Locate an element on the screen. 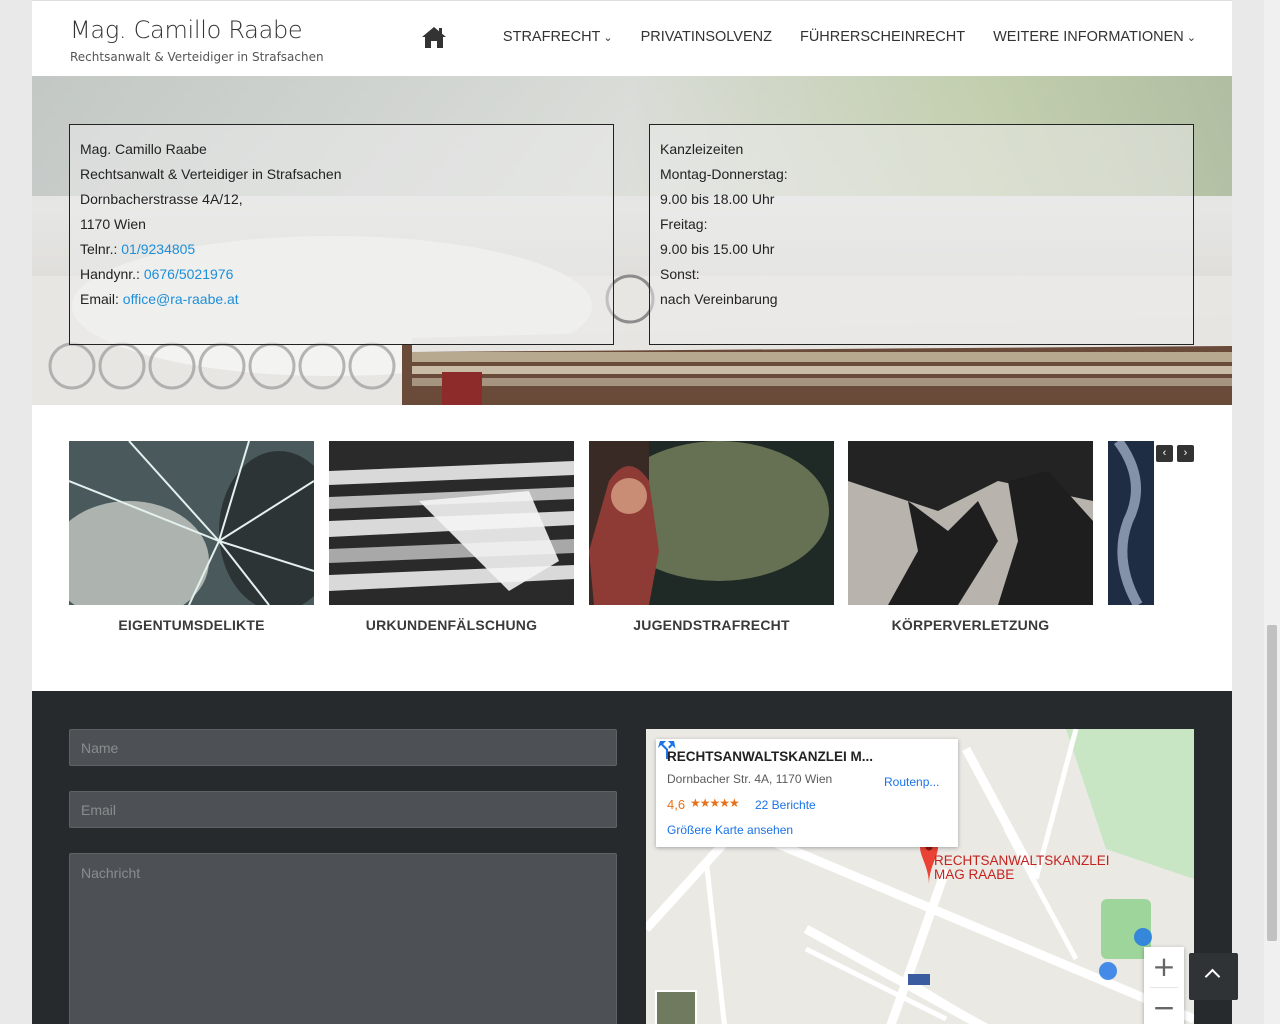 The height and width of the screenshot is (1024, 1280). hours-line: nach Vereinbarung is located at coordinates (719, 299).